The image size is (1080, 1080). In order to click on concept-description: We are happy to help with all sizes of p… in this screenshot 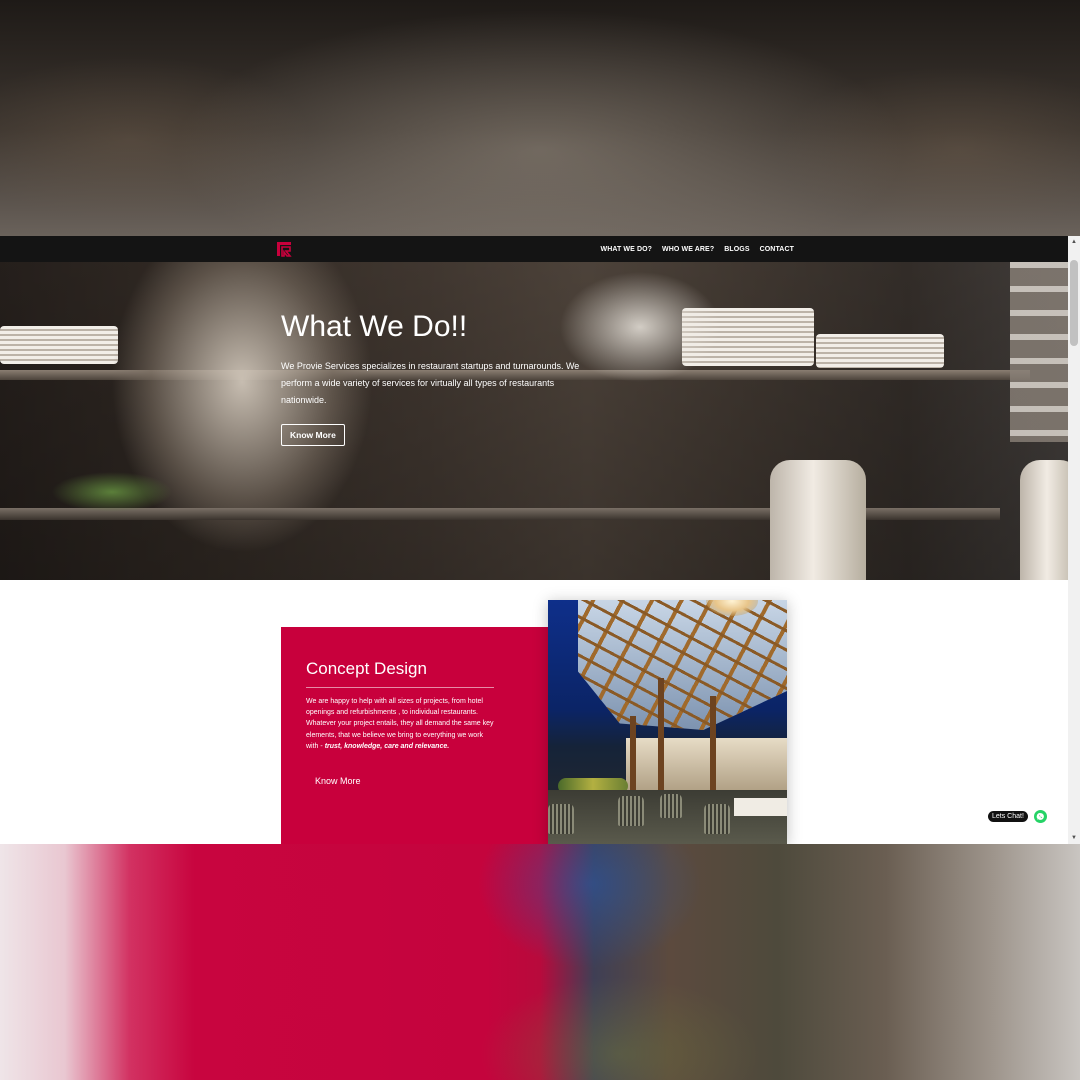, I will do `click(401, 724)`.